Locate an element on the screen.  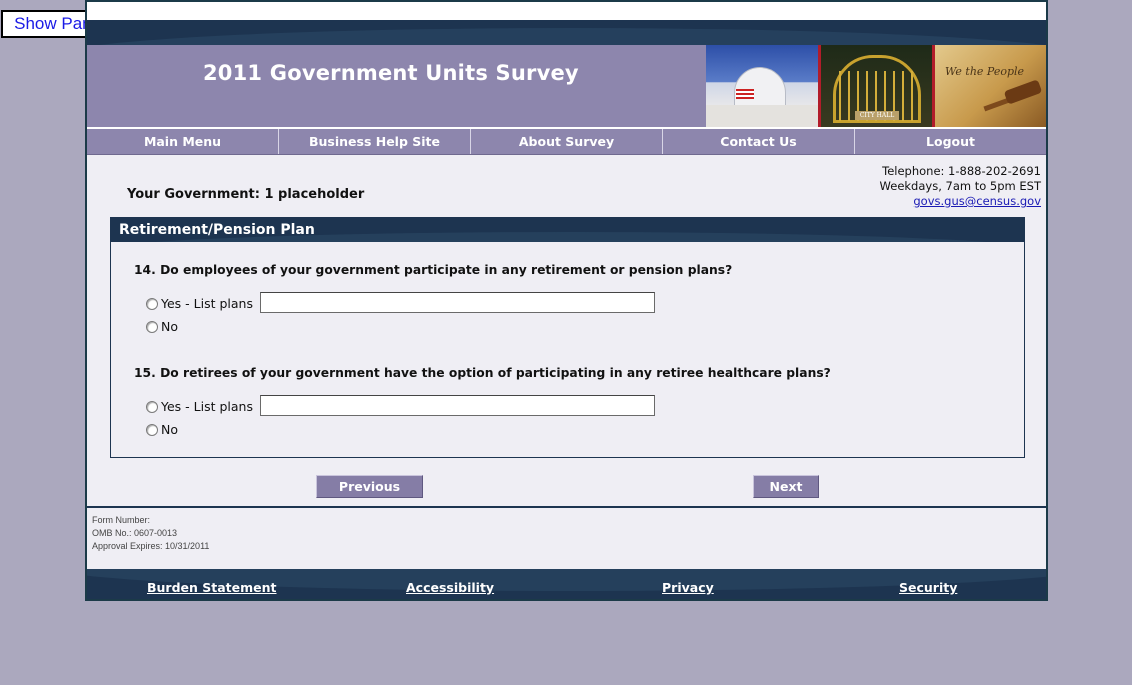
approval-expires: Approval Expires: 10/31/2011 is located at coordinates (151, 546).